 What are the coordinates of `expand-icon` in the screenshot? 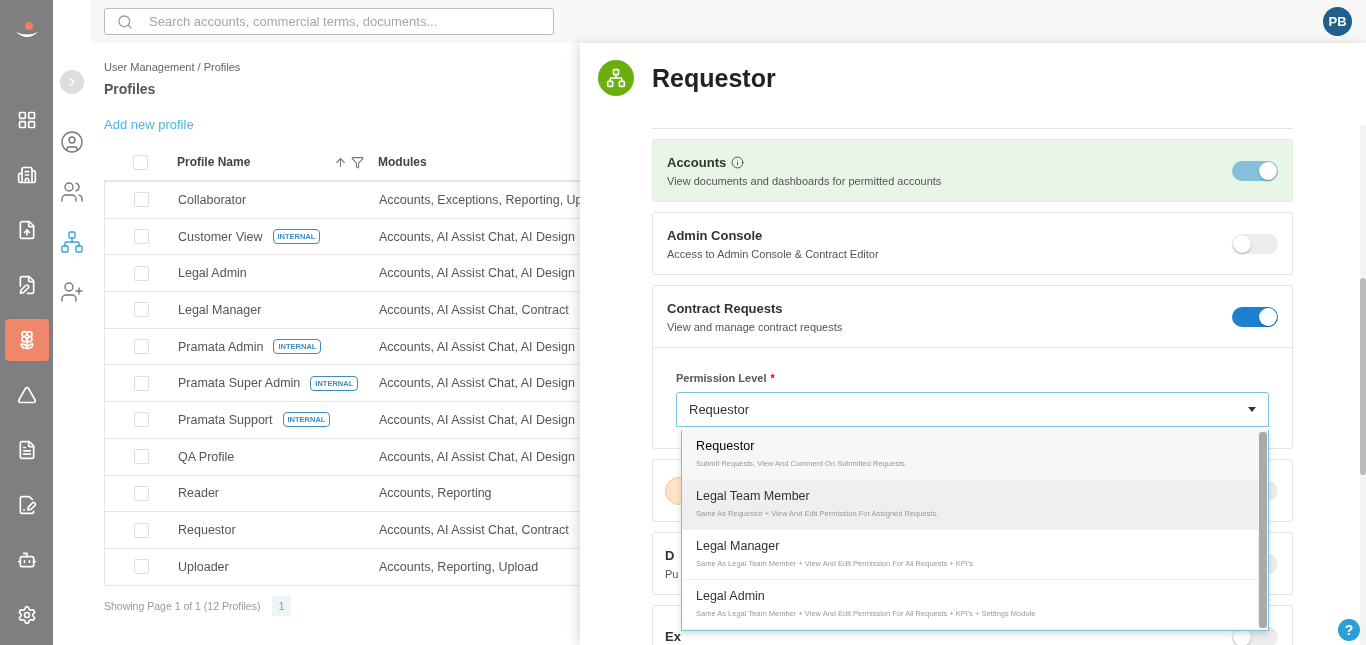 It's located at (71, 82).